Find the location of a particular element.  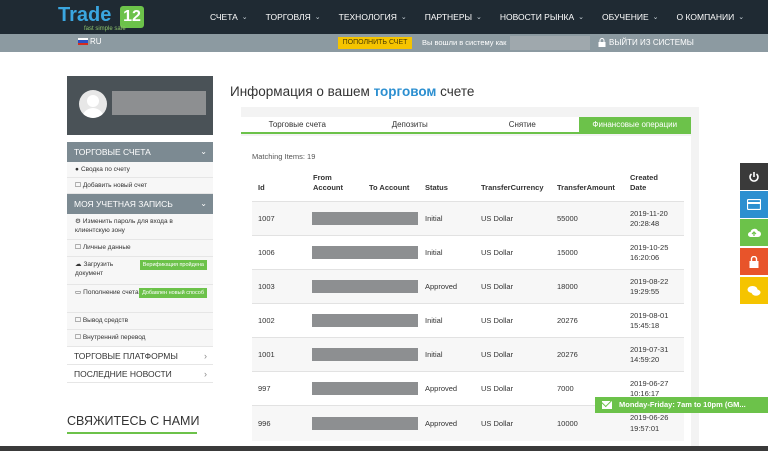

column-header-from: From Account is located at coordinates (328, 183).